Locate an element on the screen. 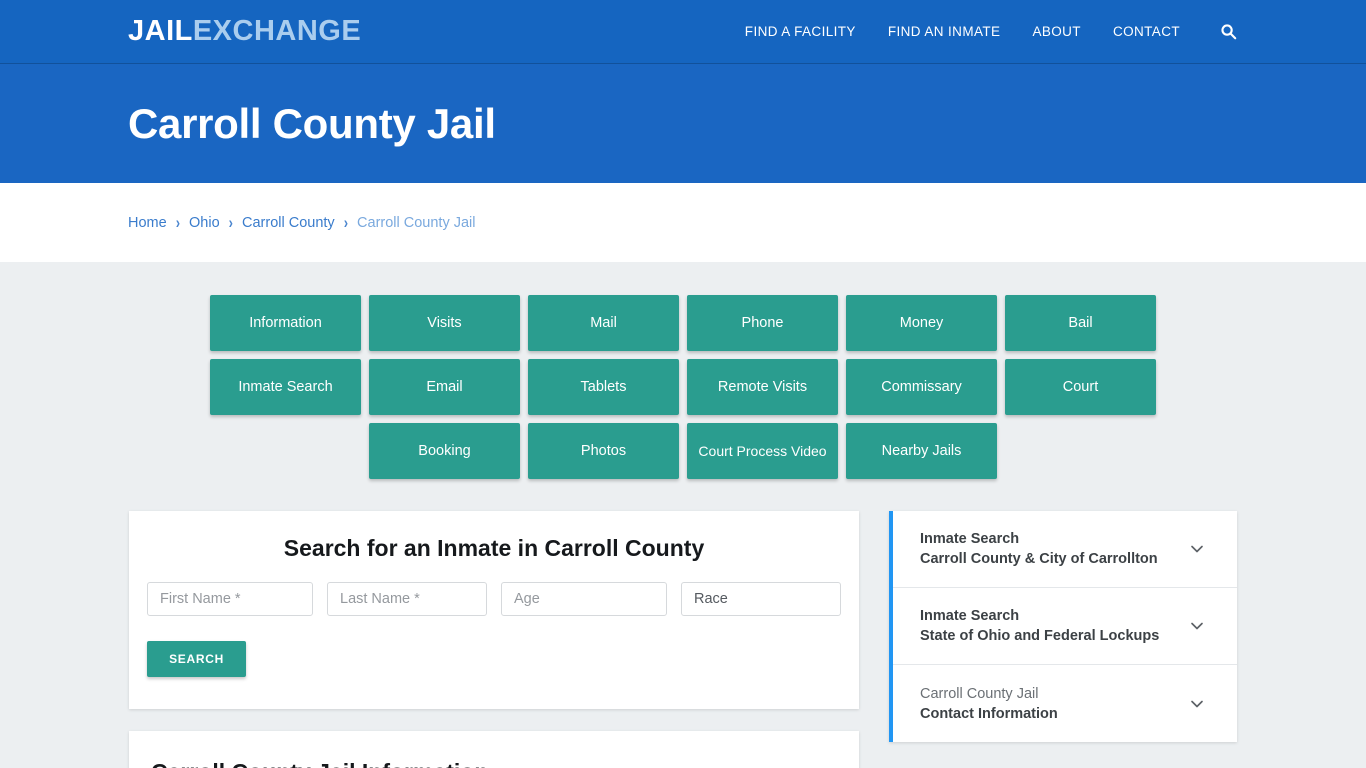  jail-information-card: Carroll County Jail Information is located at coordinates (494, 749).